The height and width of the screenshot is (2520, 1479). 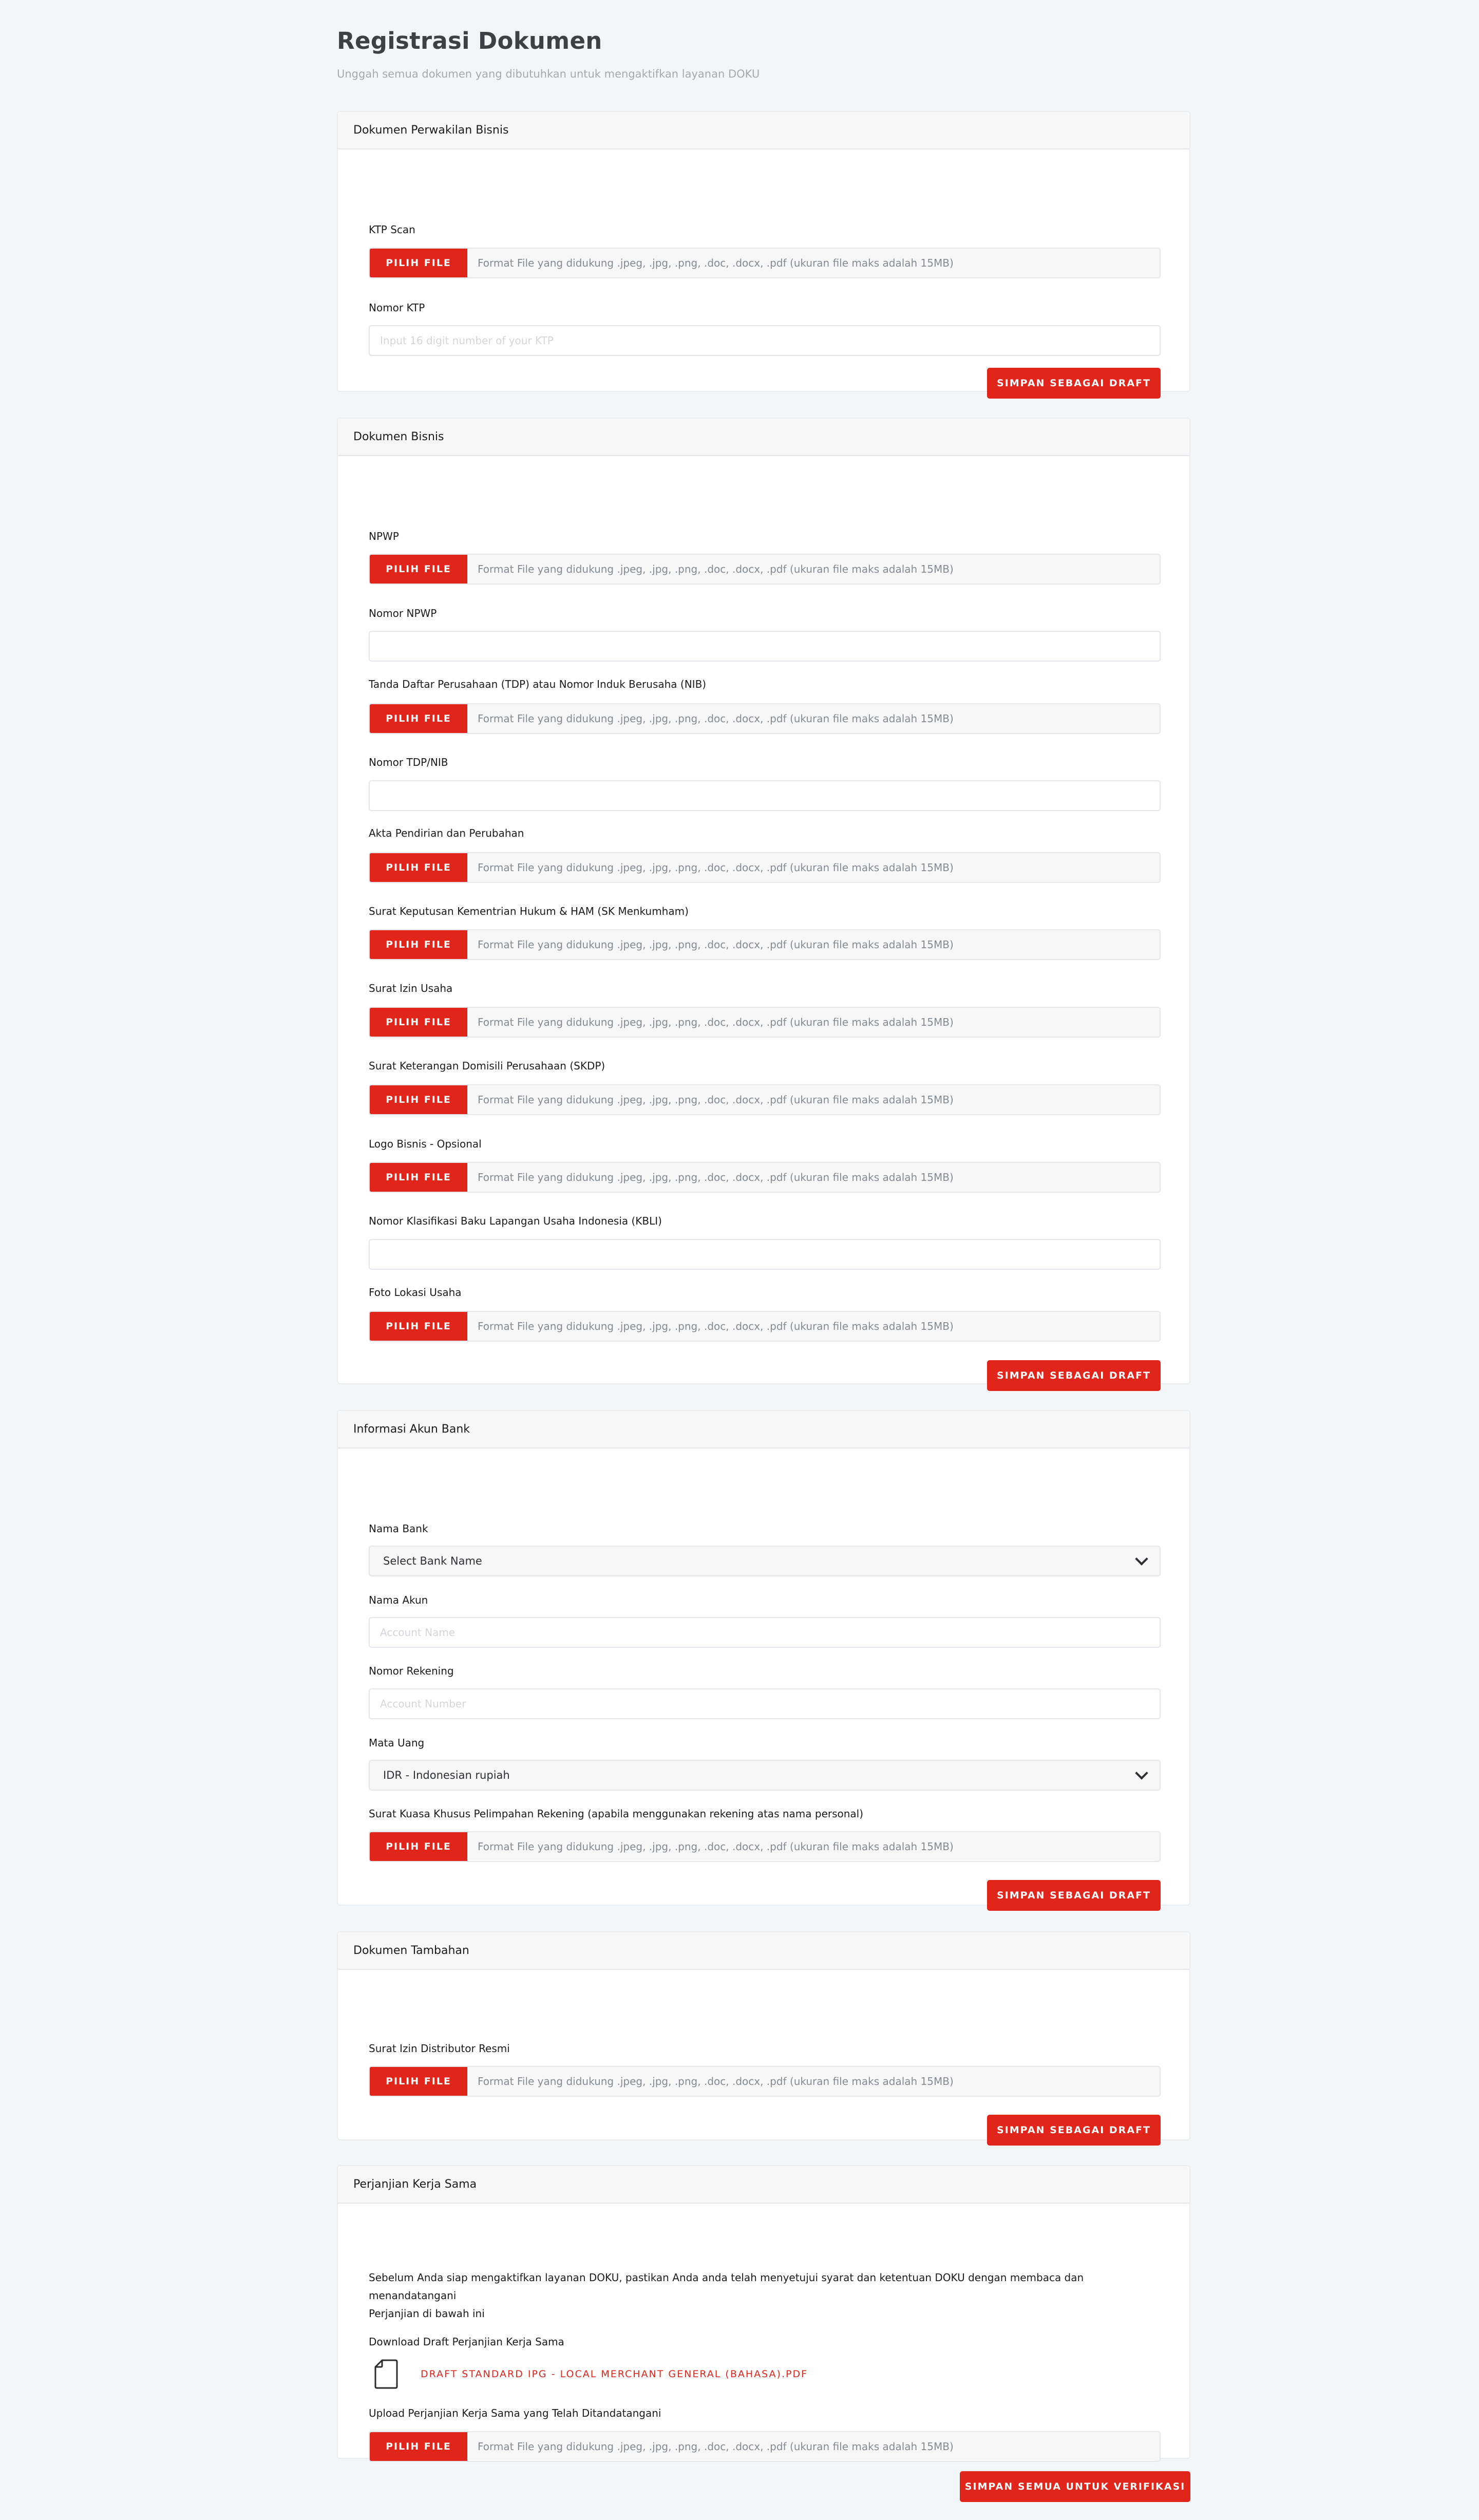 What do you see at coordinates (386, 2374) in the screenshot?
I see `document-icon` at bounding box center [386, 2374].